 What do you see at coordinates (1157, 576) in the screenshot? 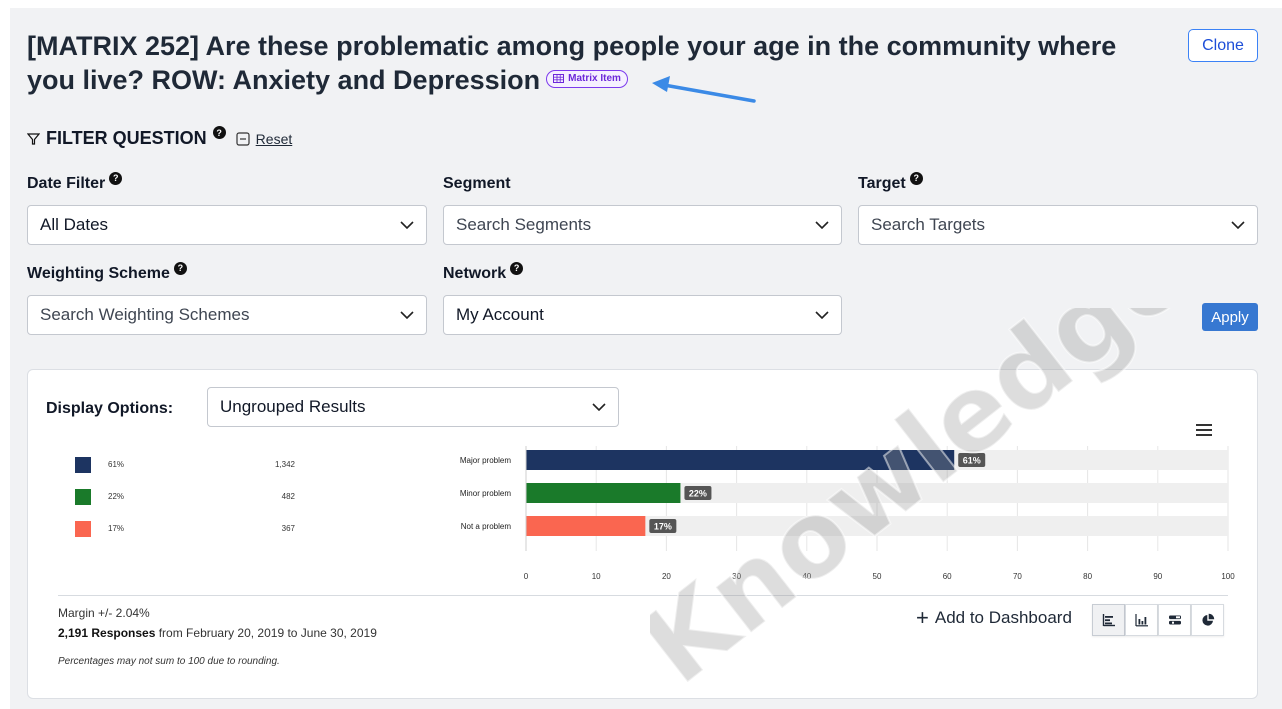
I see `x-tick-label: 90` at bounding box center [1157, 576].